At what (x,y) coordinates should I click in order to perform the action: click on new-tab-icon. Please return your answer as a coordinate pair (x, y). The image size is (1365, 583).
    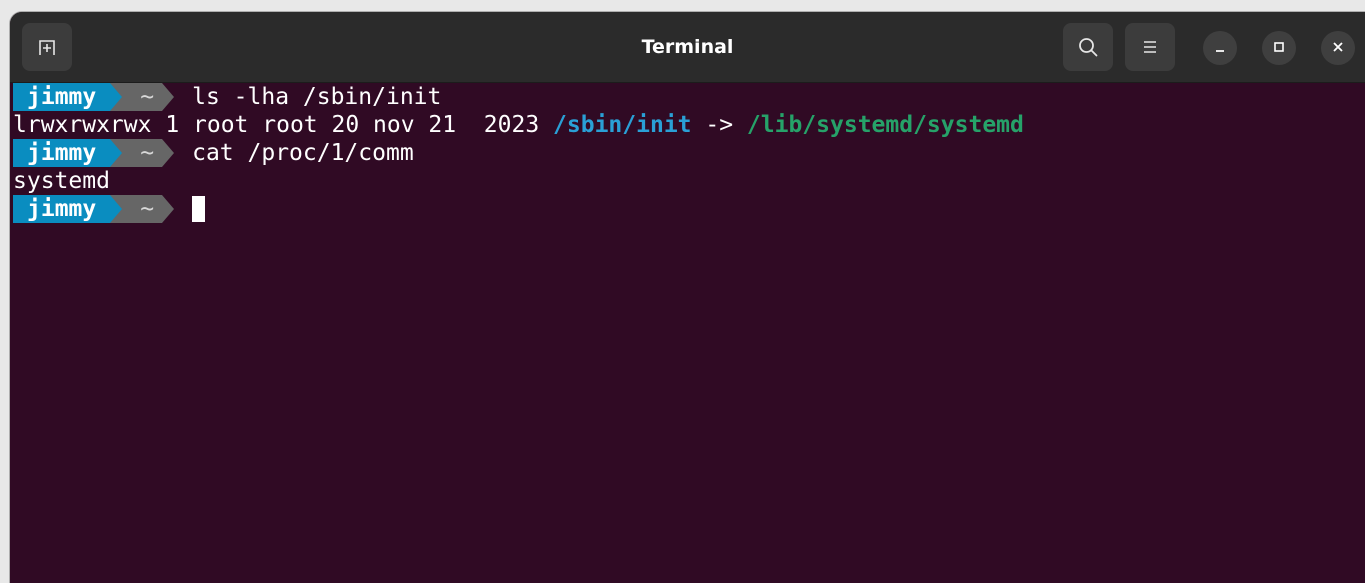
    Looking at the image, I should click on (47, 47).